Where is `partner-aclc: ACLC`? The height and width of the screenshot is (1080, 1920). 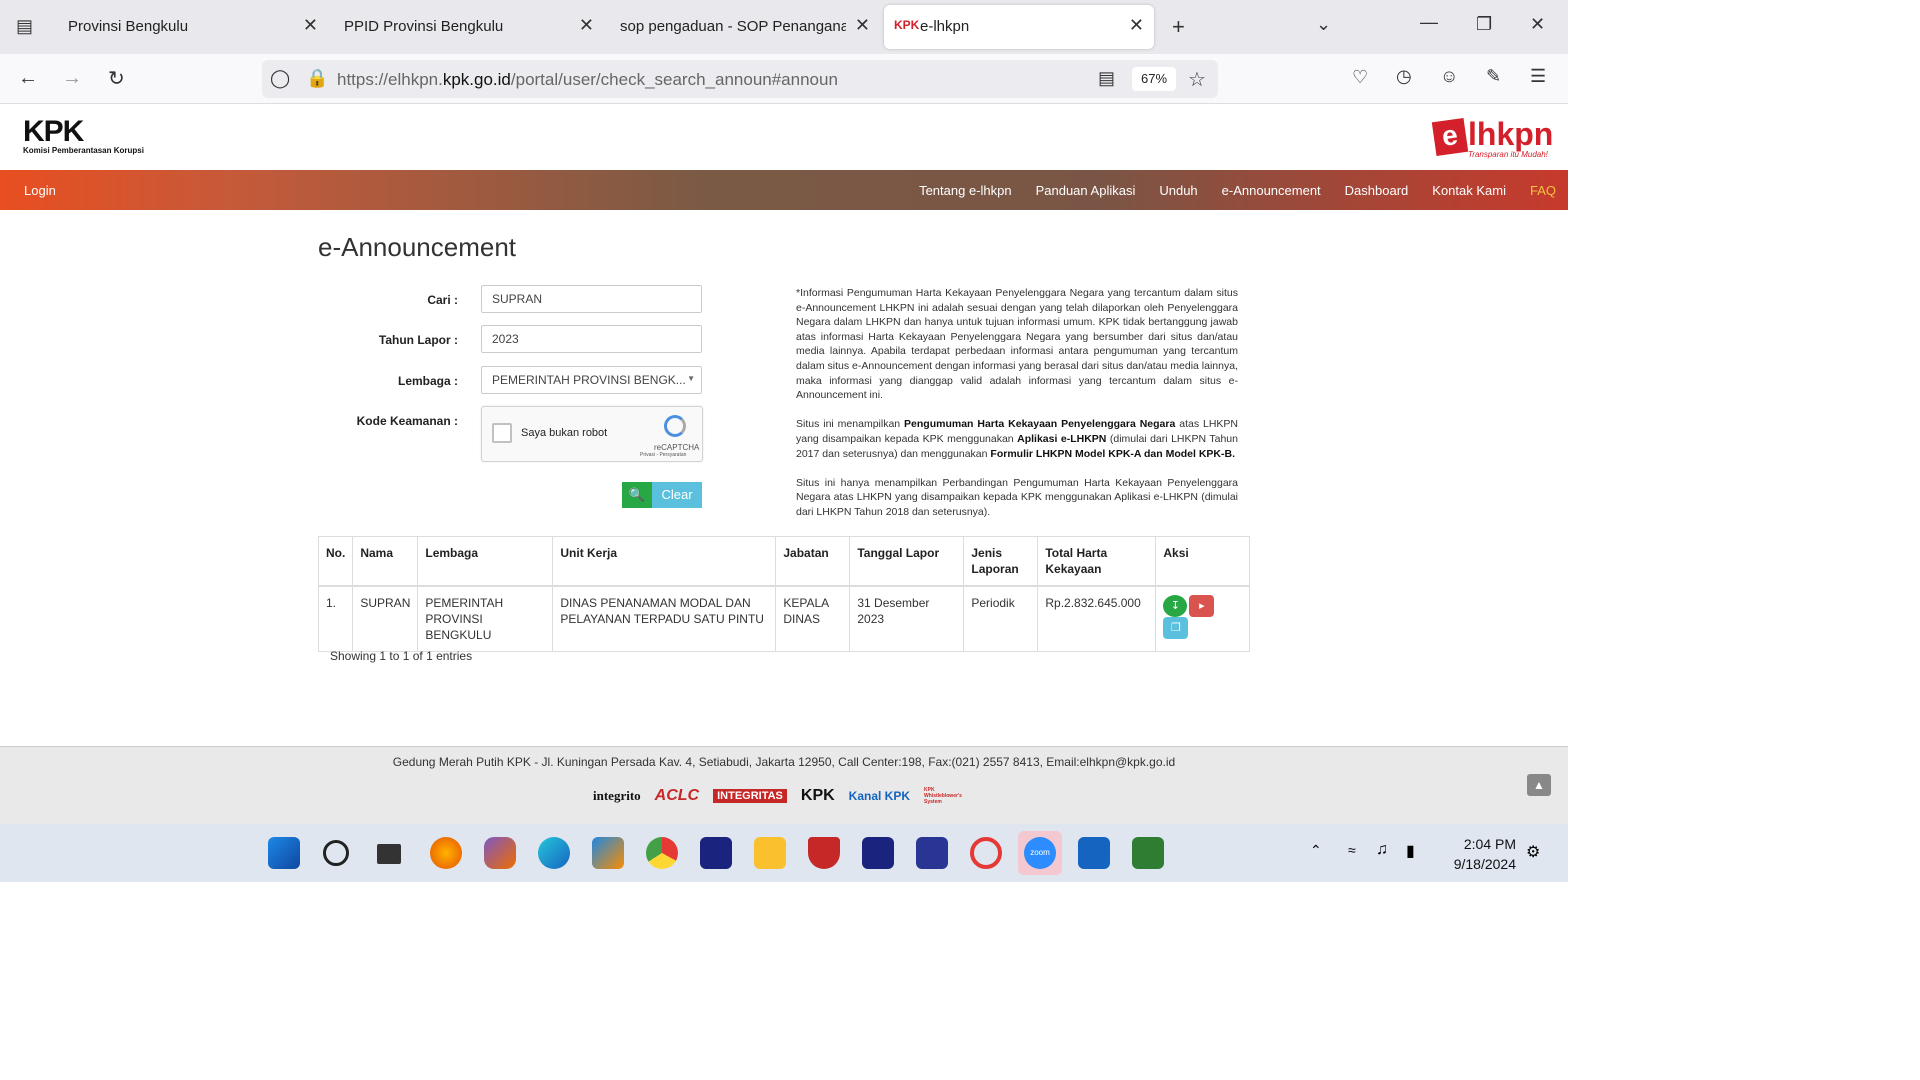 partner-aclc: ACLC is located at coordinates (677, 796).